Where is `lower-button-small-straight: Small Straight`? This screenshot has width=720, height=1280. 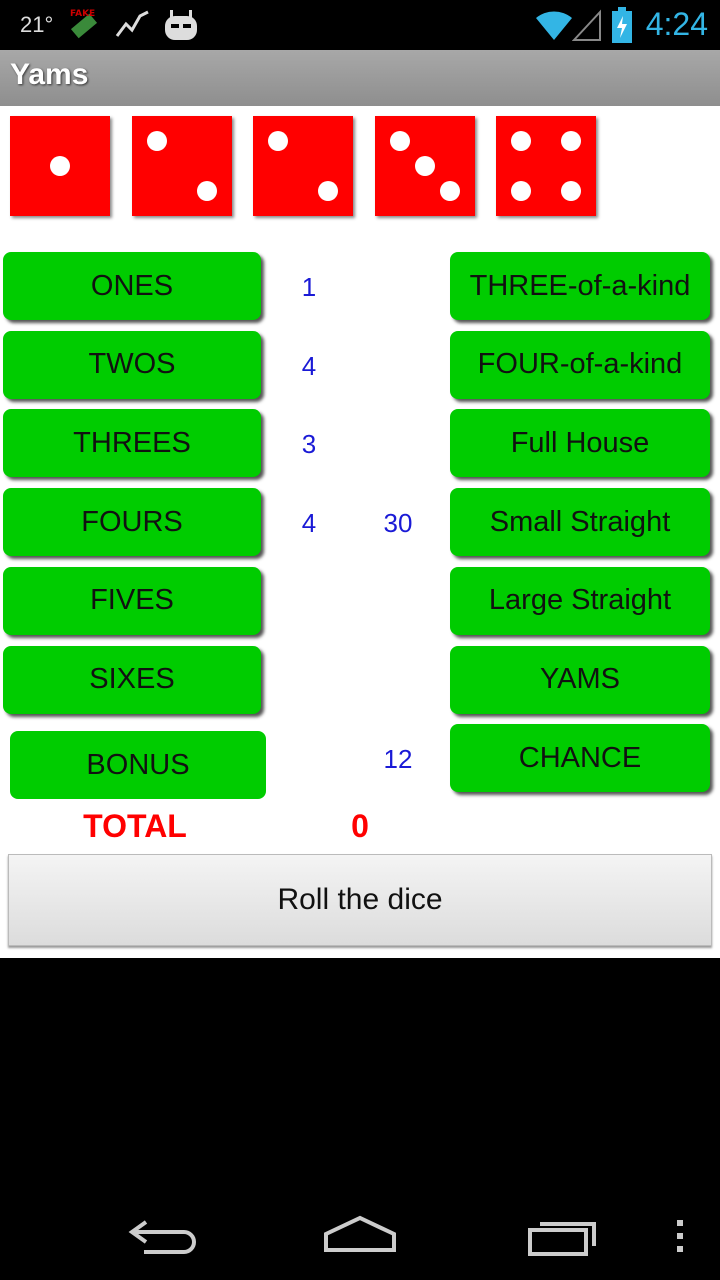
lower-button-small-straight: Small Straight is located at coordinates (580, 522).